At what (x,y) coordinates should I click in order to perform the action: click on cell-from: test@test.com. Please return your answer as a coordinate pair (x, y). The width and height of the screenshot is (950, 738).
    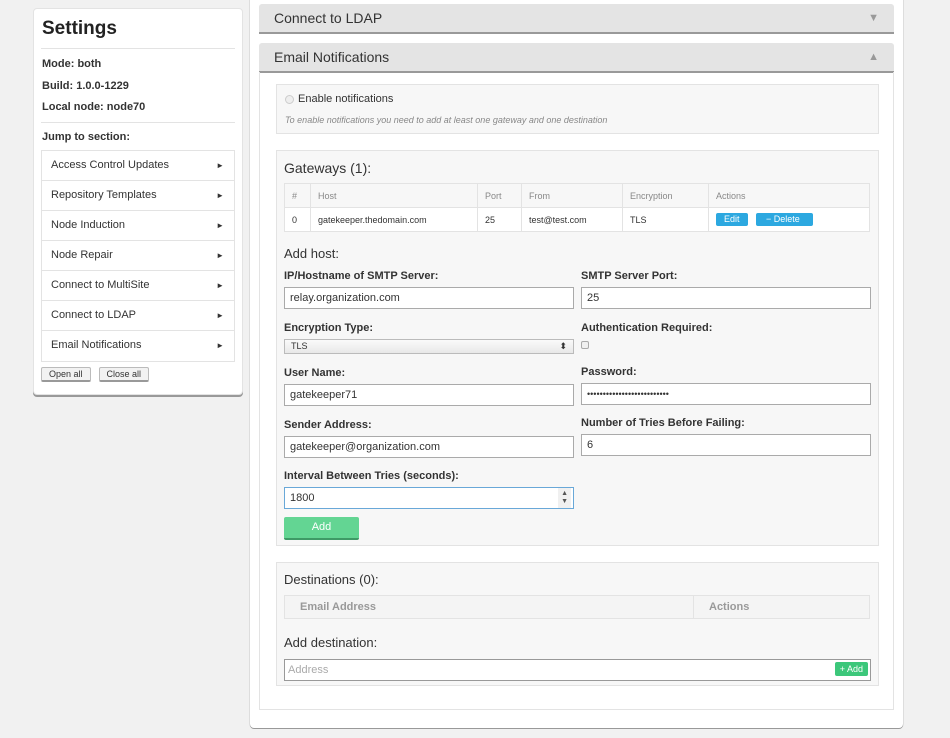
    Looking at the image, I should click on (572, 219).